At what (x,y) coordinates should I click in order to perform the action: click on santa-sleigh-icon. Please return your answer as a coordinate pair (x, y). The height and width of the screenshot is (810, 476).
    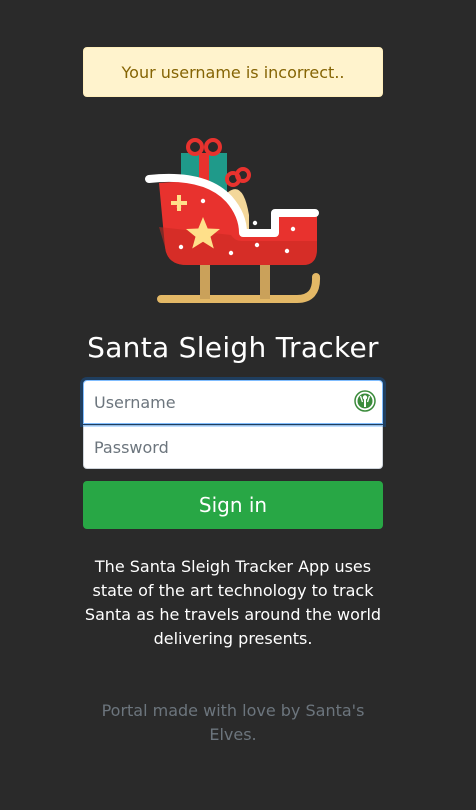
    Looking at the image, I should click on (233, 220).